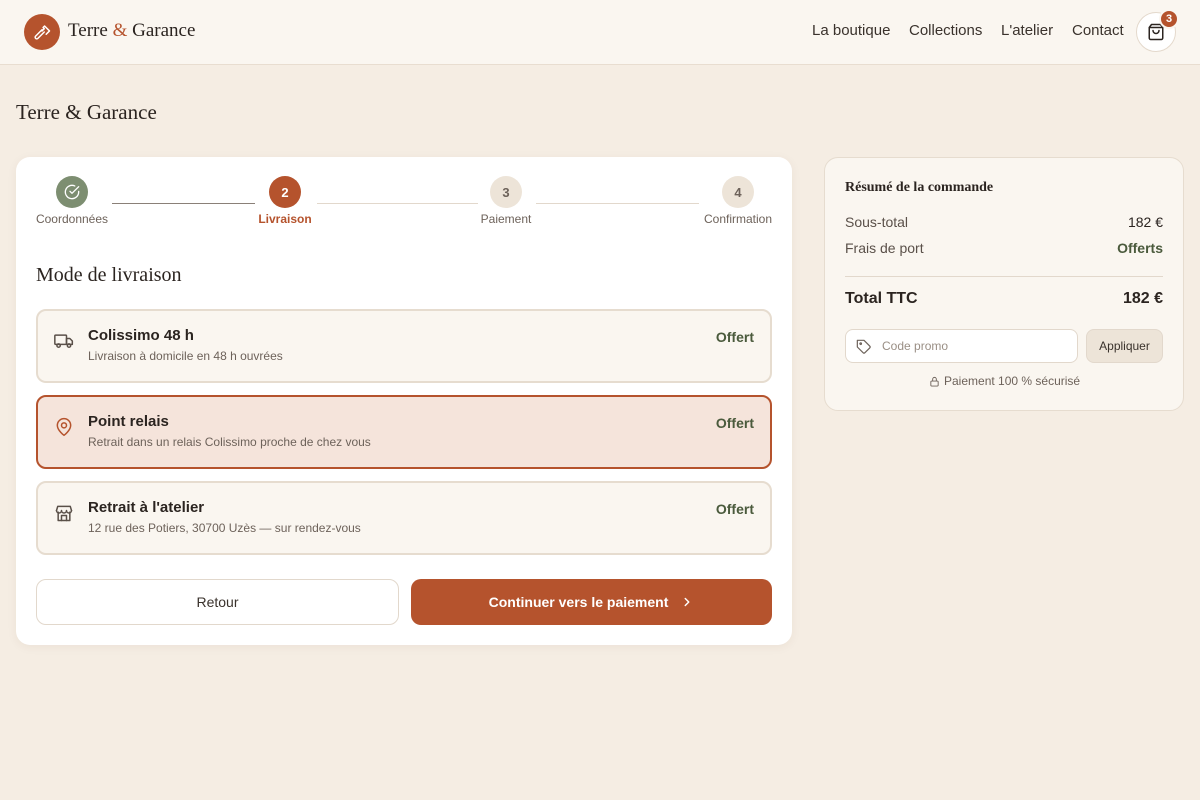 This screenshot has height=800, width=1200. I want to click on step-1-label: Coordonnées, so click(72, 219).